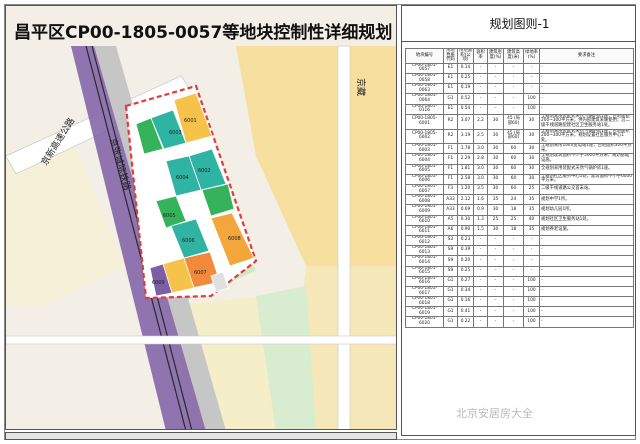  What do you see at coordinates (513, 200) in the screenshot?
I see `table-cell: 24` at bounding box center [513, 200].